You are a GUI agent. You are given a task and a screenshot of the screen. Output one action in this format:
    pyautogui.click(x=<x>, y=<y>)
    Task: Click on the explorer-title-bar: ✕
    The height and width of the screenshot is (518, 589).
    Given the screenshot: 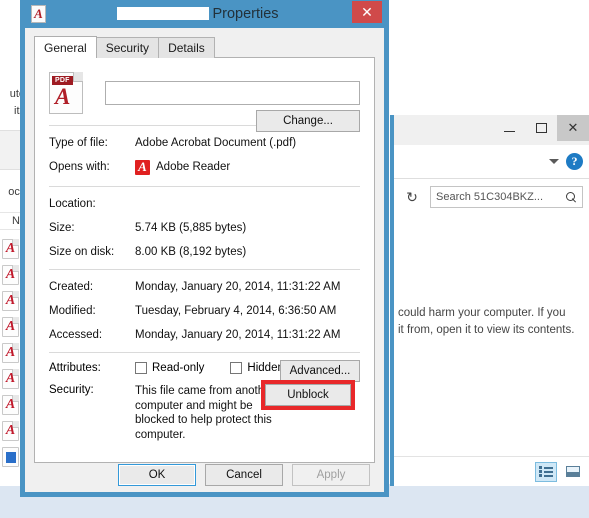 What is the action you would take?
    pyautogui.click(x=491, y=130)
    